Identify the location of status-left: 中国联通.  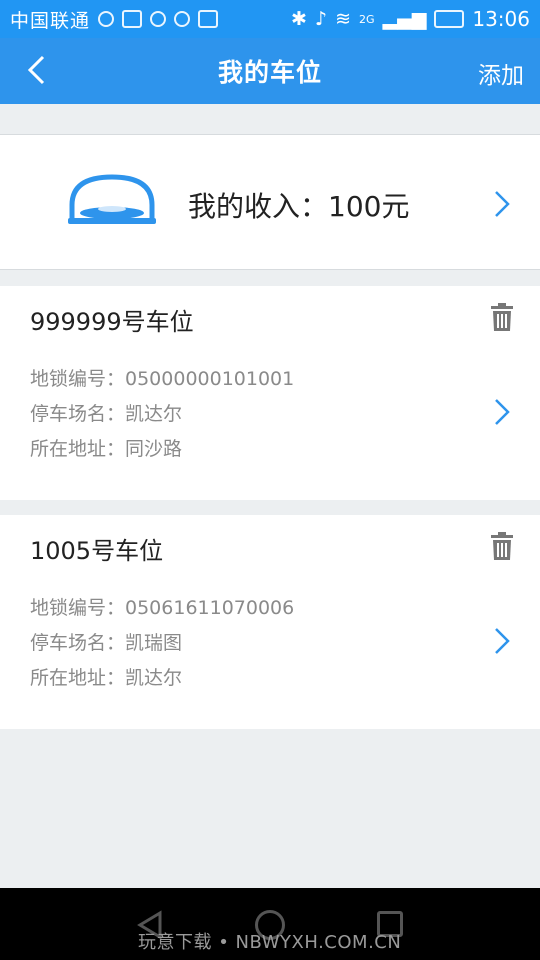
(114, 19).